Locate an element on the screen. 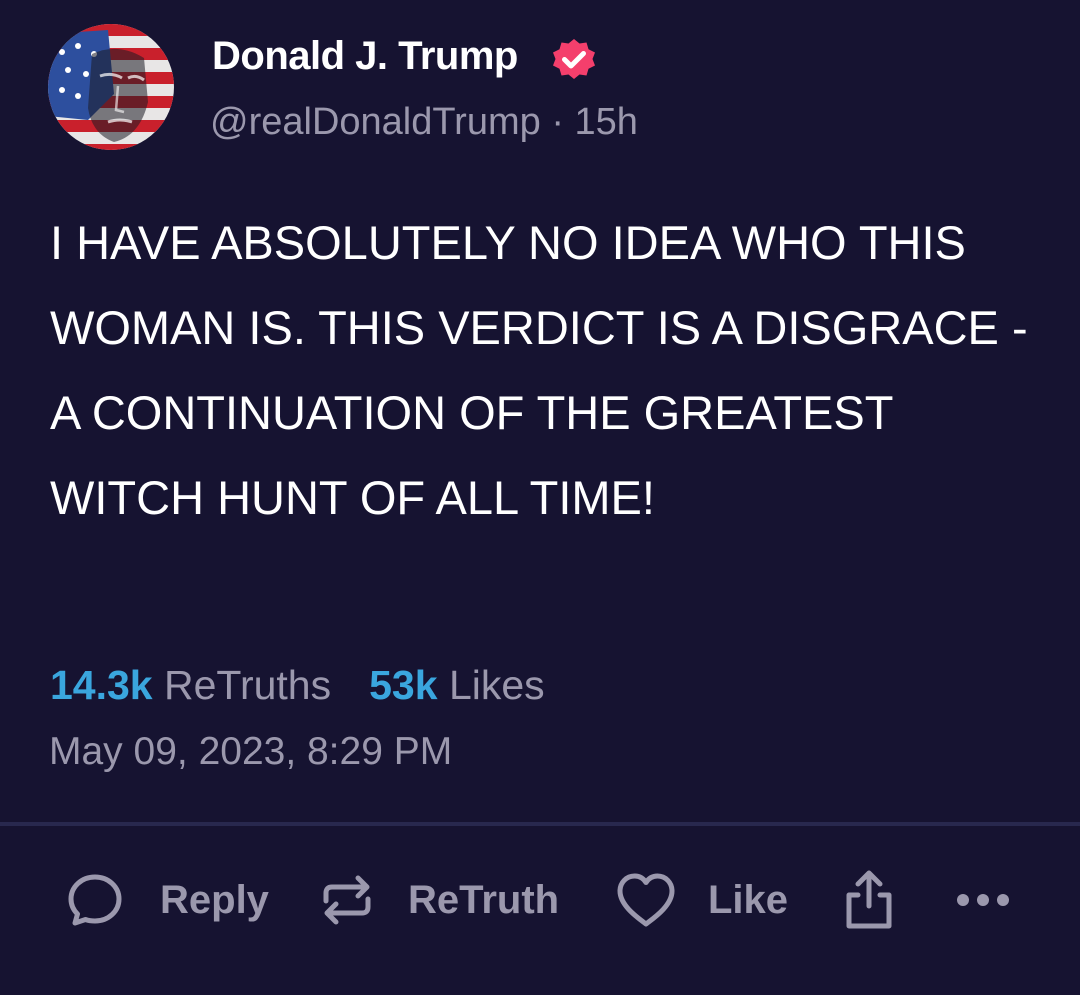  likes-stat: 53k Likes is located at coordinates (457, 685).